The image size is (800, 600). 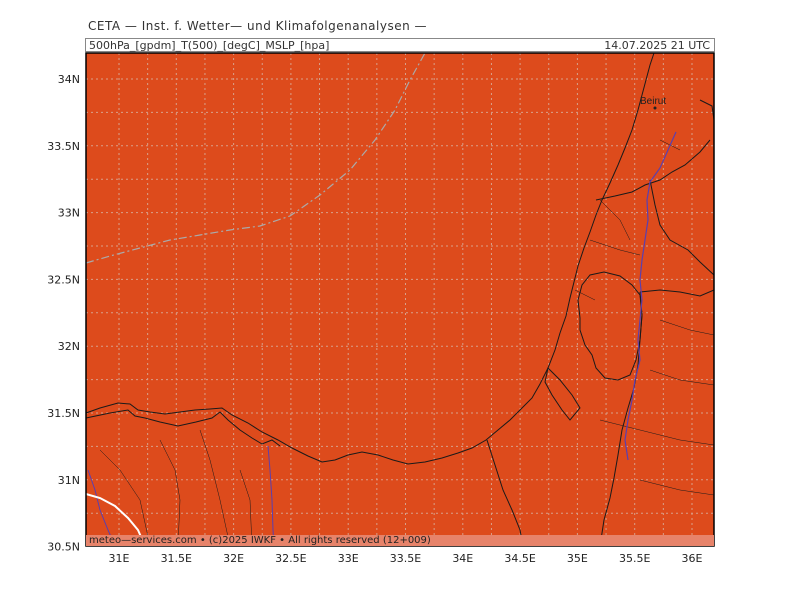 What do you see at coordinates (63, 146) in the screenshot?
I see `lat-tick-label: 33.5N` at bounding box center [63, 146].